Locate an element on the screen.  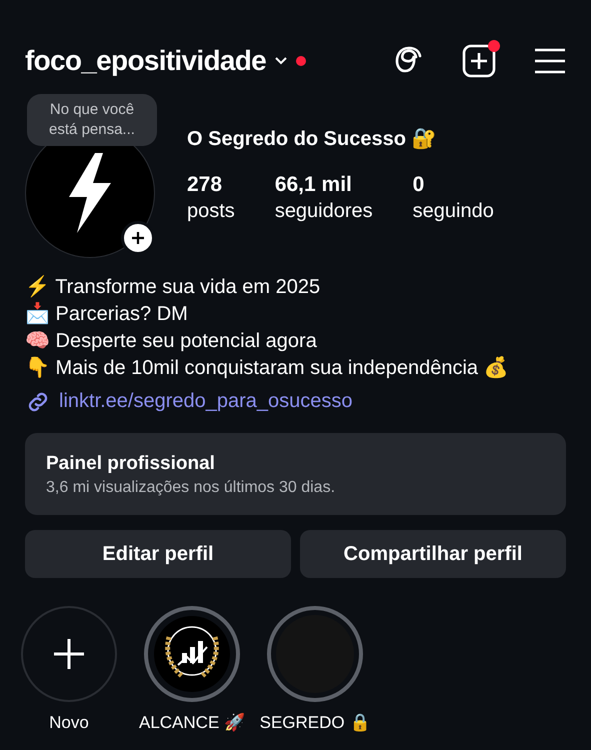
chart-laurel-icon is located at coordinates (192, 654).